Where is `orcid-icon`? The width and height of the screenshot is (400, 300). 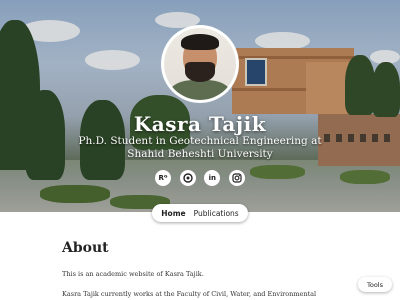
orcid-icon is located at coordinates (187, 178).